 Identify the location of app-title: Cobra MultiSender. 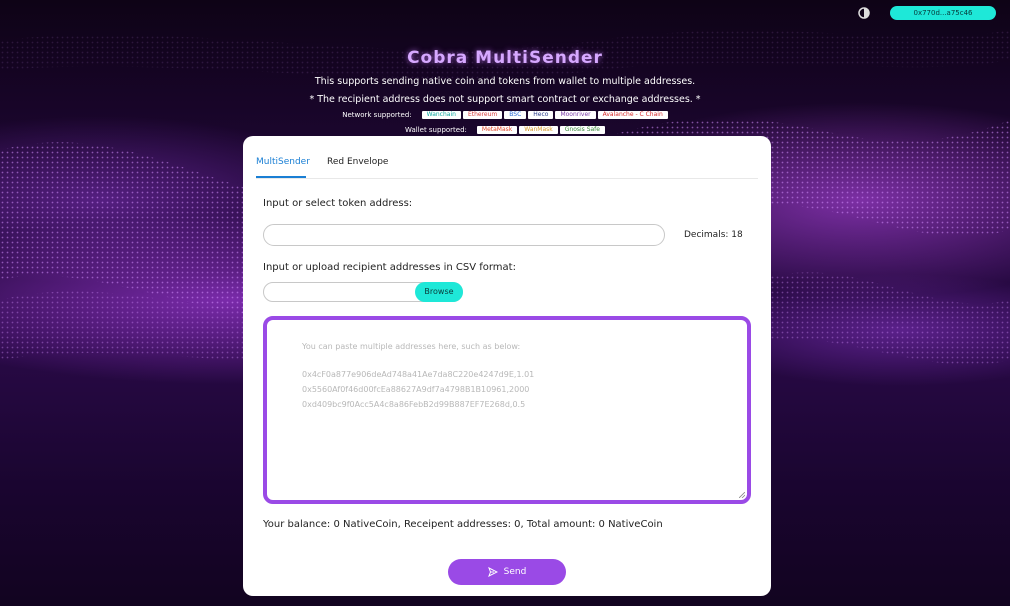
(505, 58).